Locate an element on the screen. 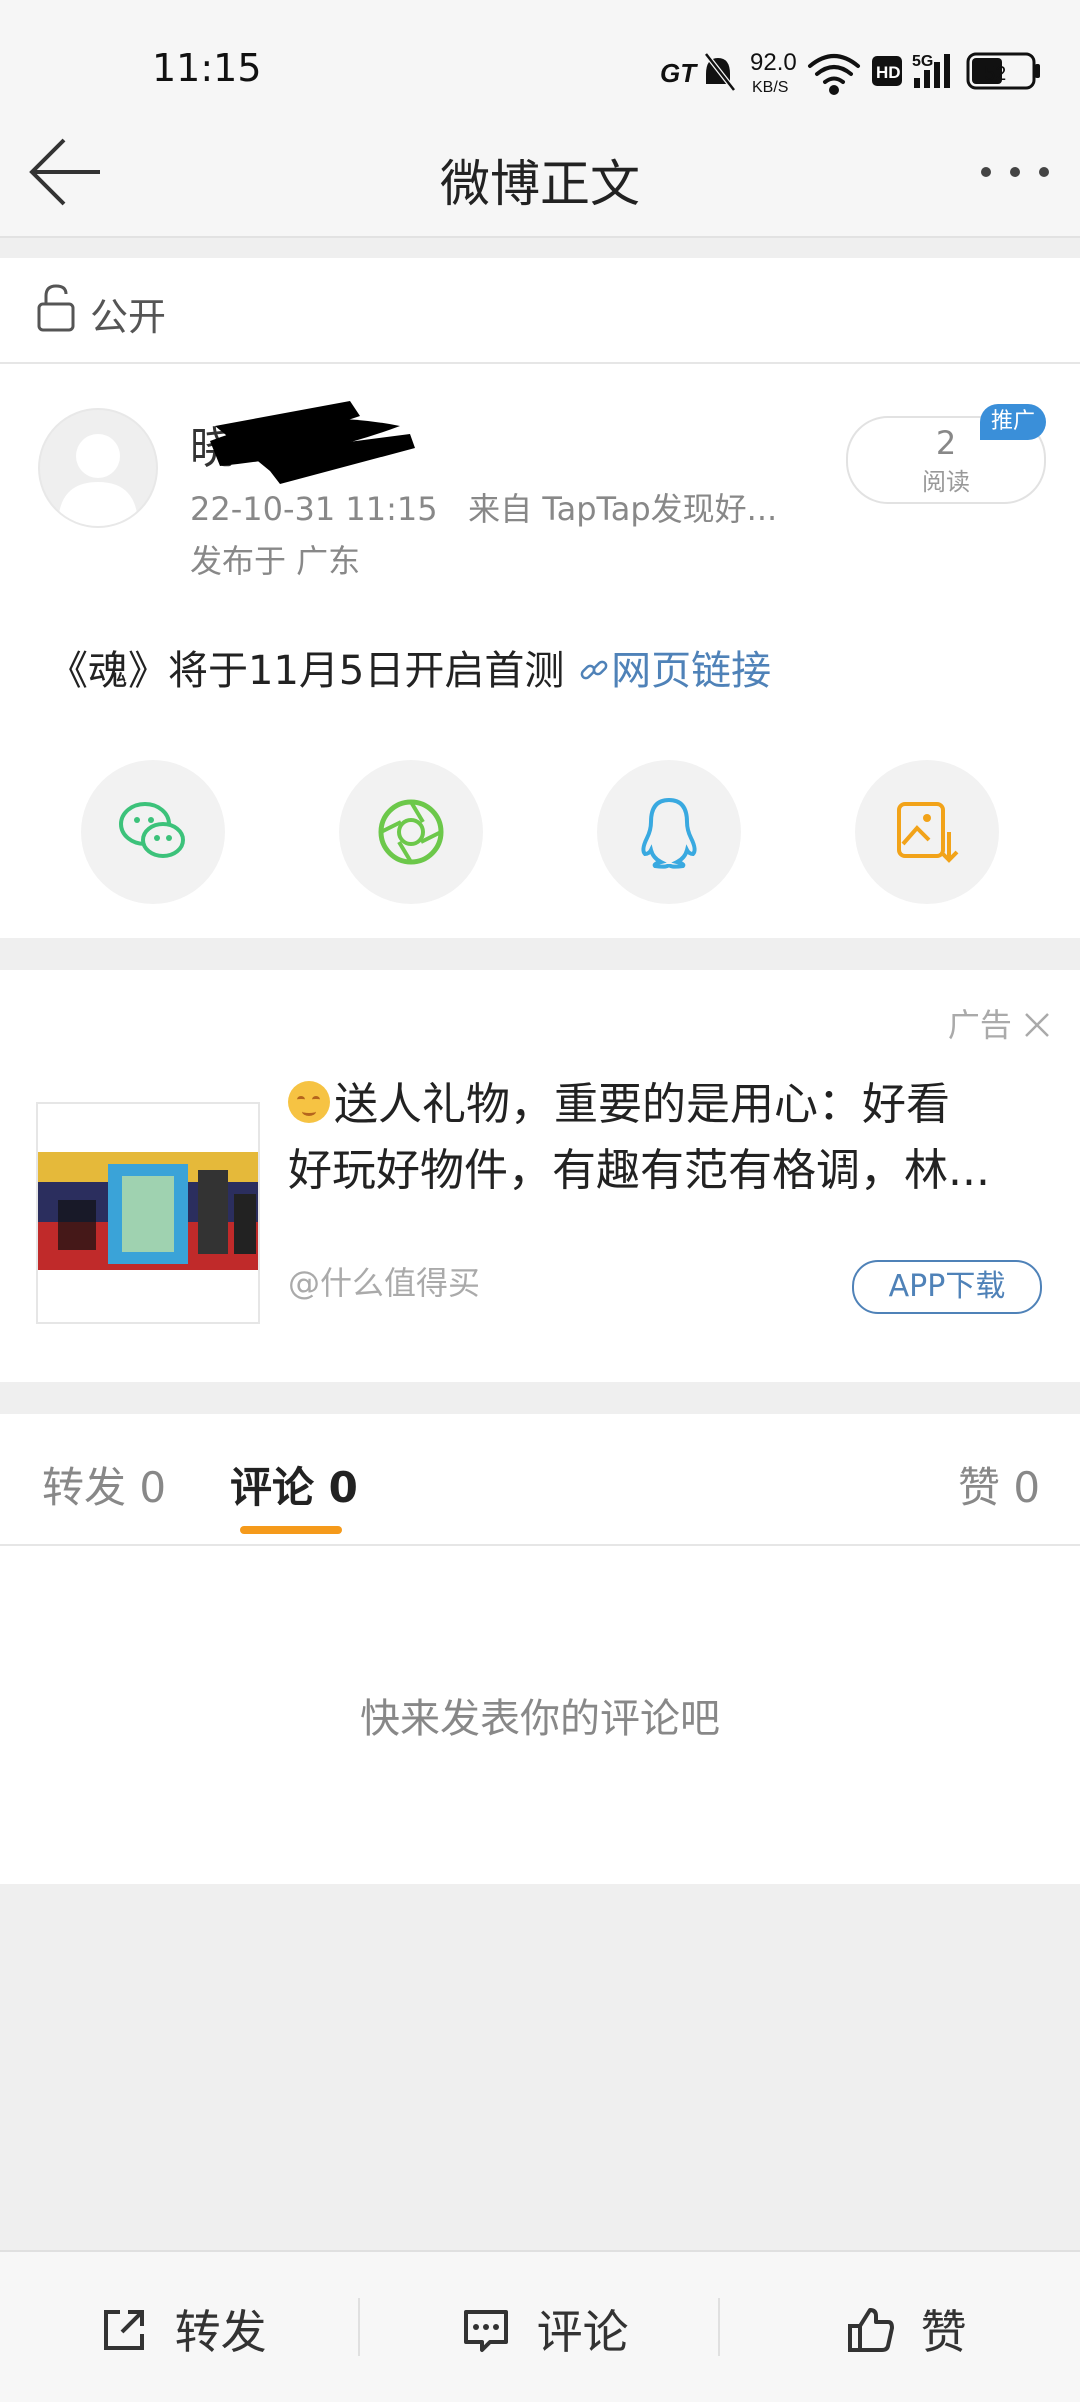  share-wechat-button is located at coordinates (153, 832).